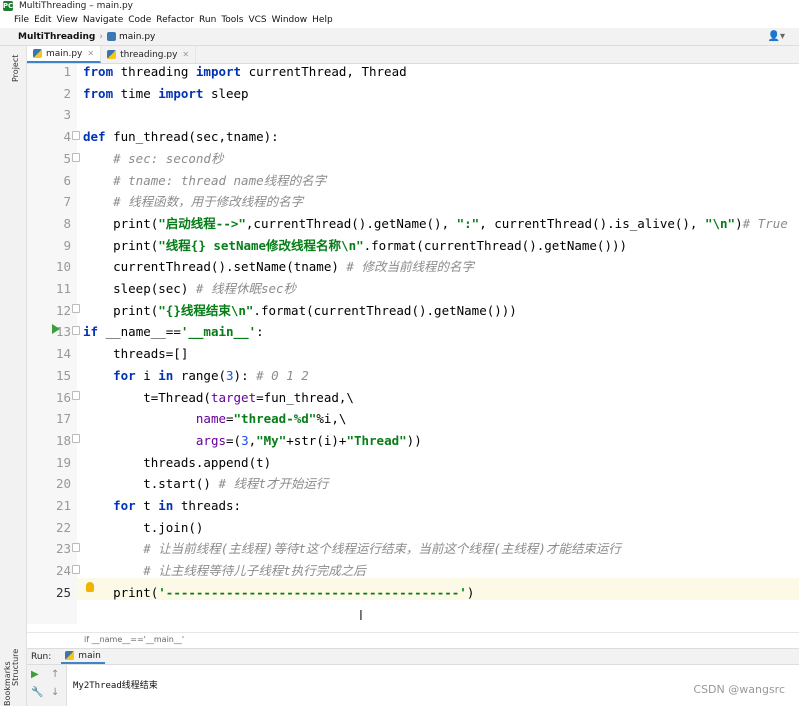 The height and width of the screenshot is (706, 799). I want to click on editor-tab-bar: main.py ✕ threading.py ✕, so click(413, 55).